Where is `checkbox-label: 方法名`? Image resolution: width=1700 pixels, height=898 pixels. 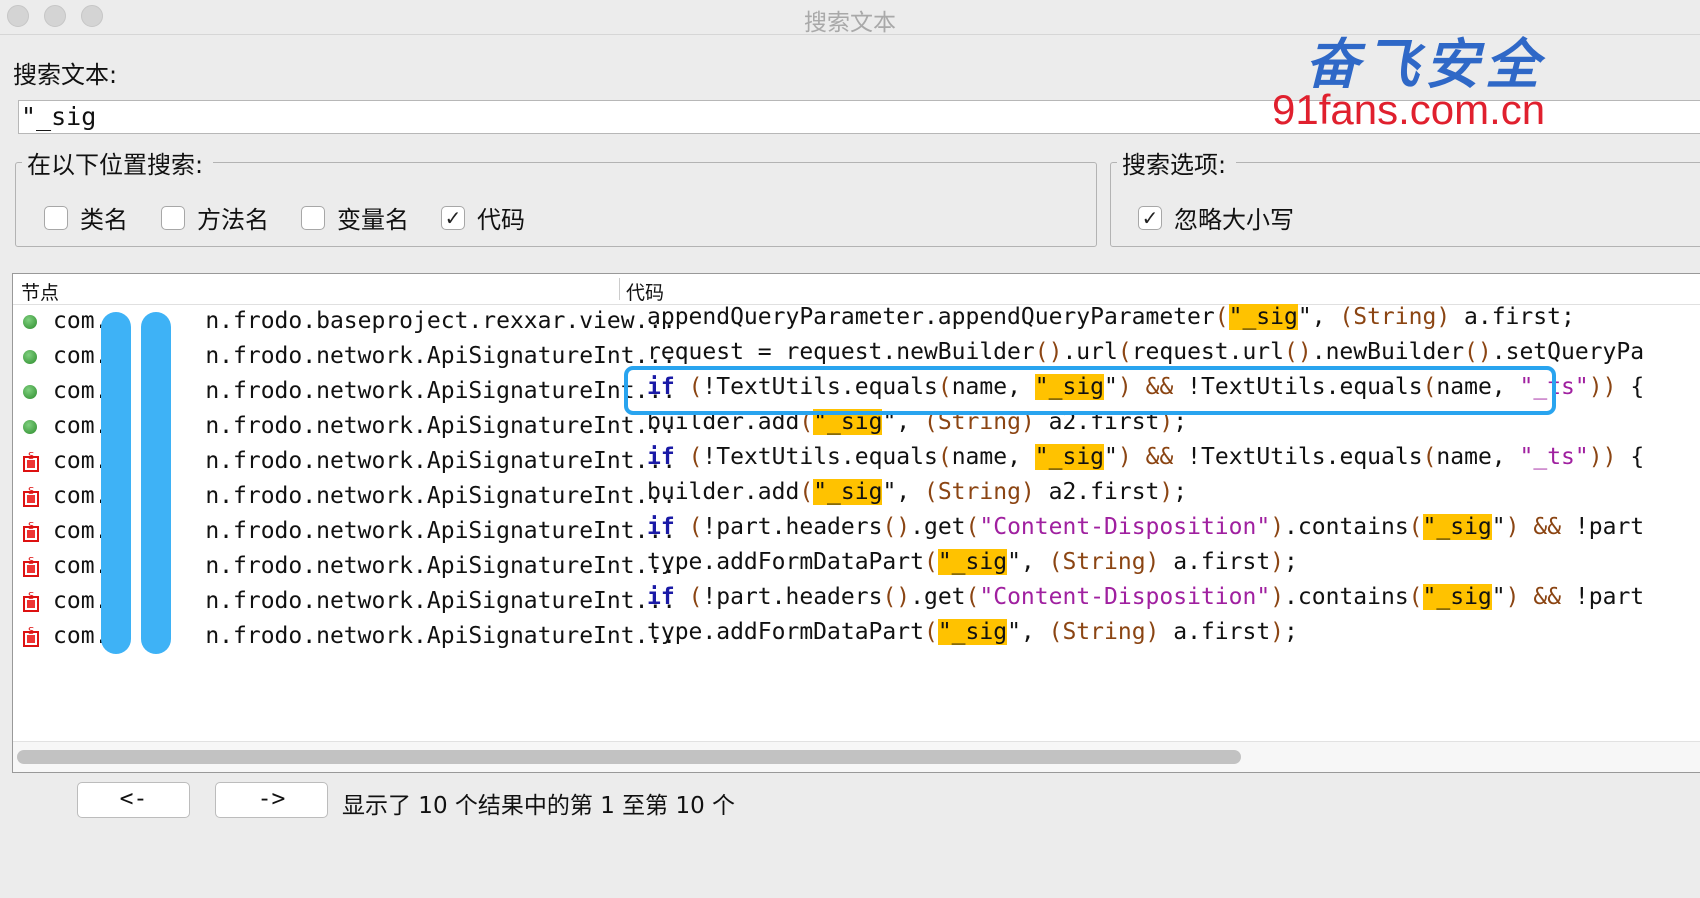
checkbox-label: 方法名 is located at coordinates (233, 220).